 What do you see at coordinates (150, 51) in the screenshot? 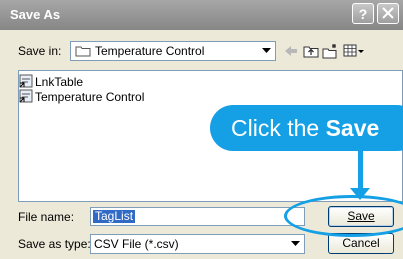
I see `save-in-value: Temperature Control` at bounding box center [150, 51].